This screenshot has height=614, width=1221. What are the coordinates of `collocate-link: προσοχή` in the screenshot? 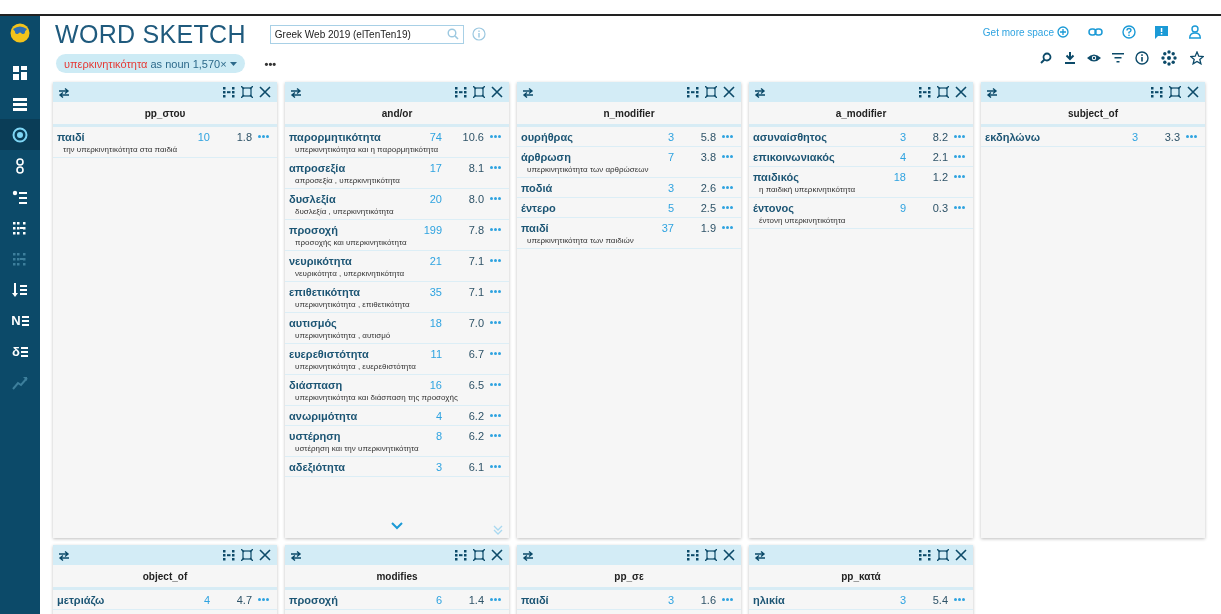 It's located at (350, 229).